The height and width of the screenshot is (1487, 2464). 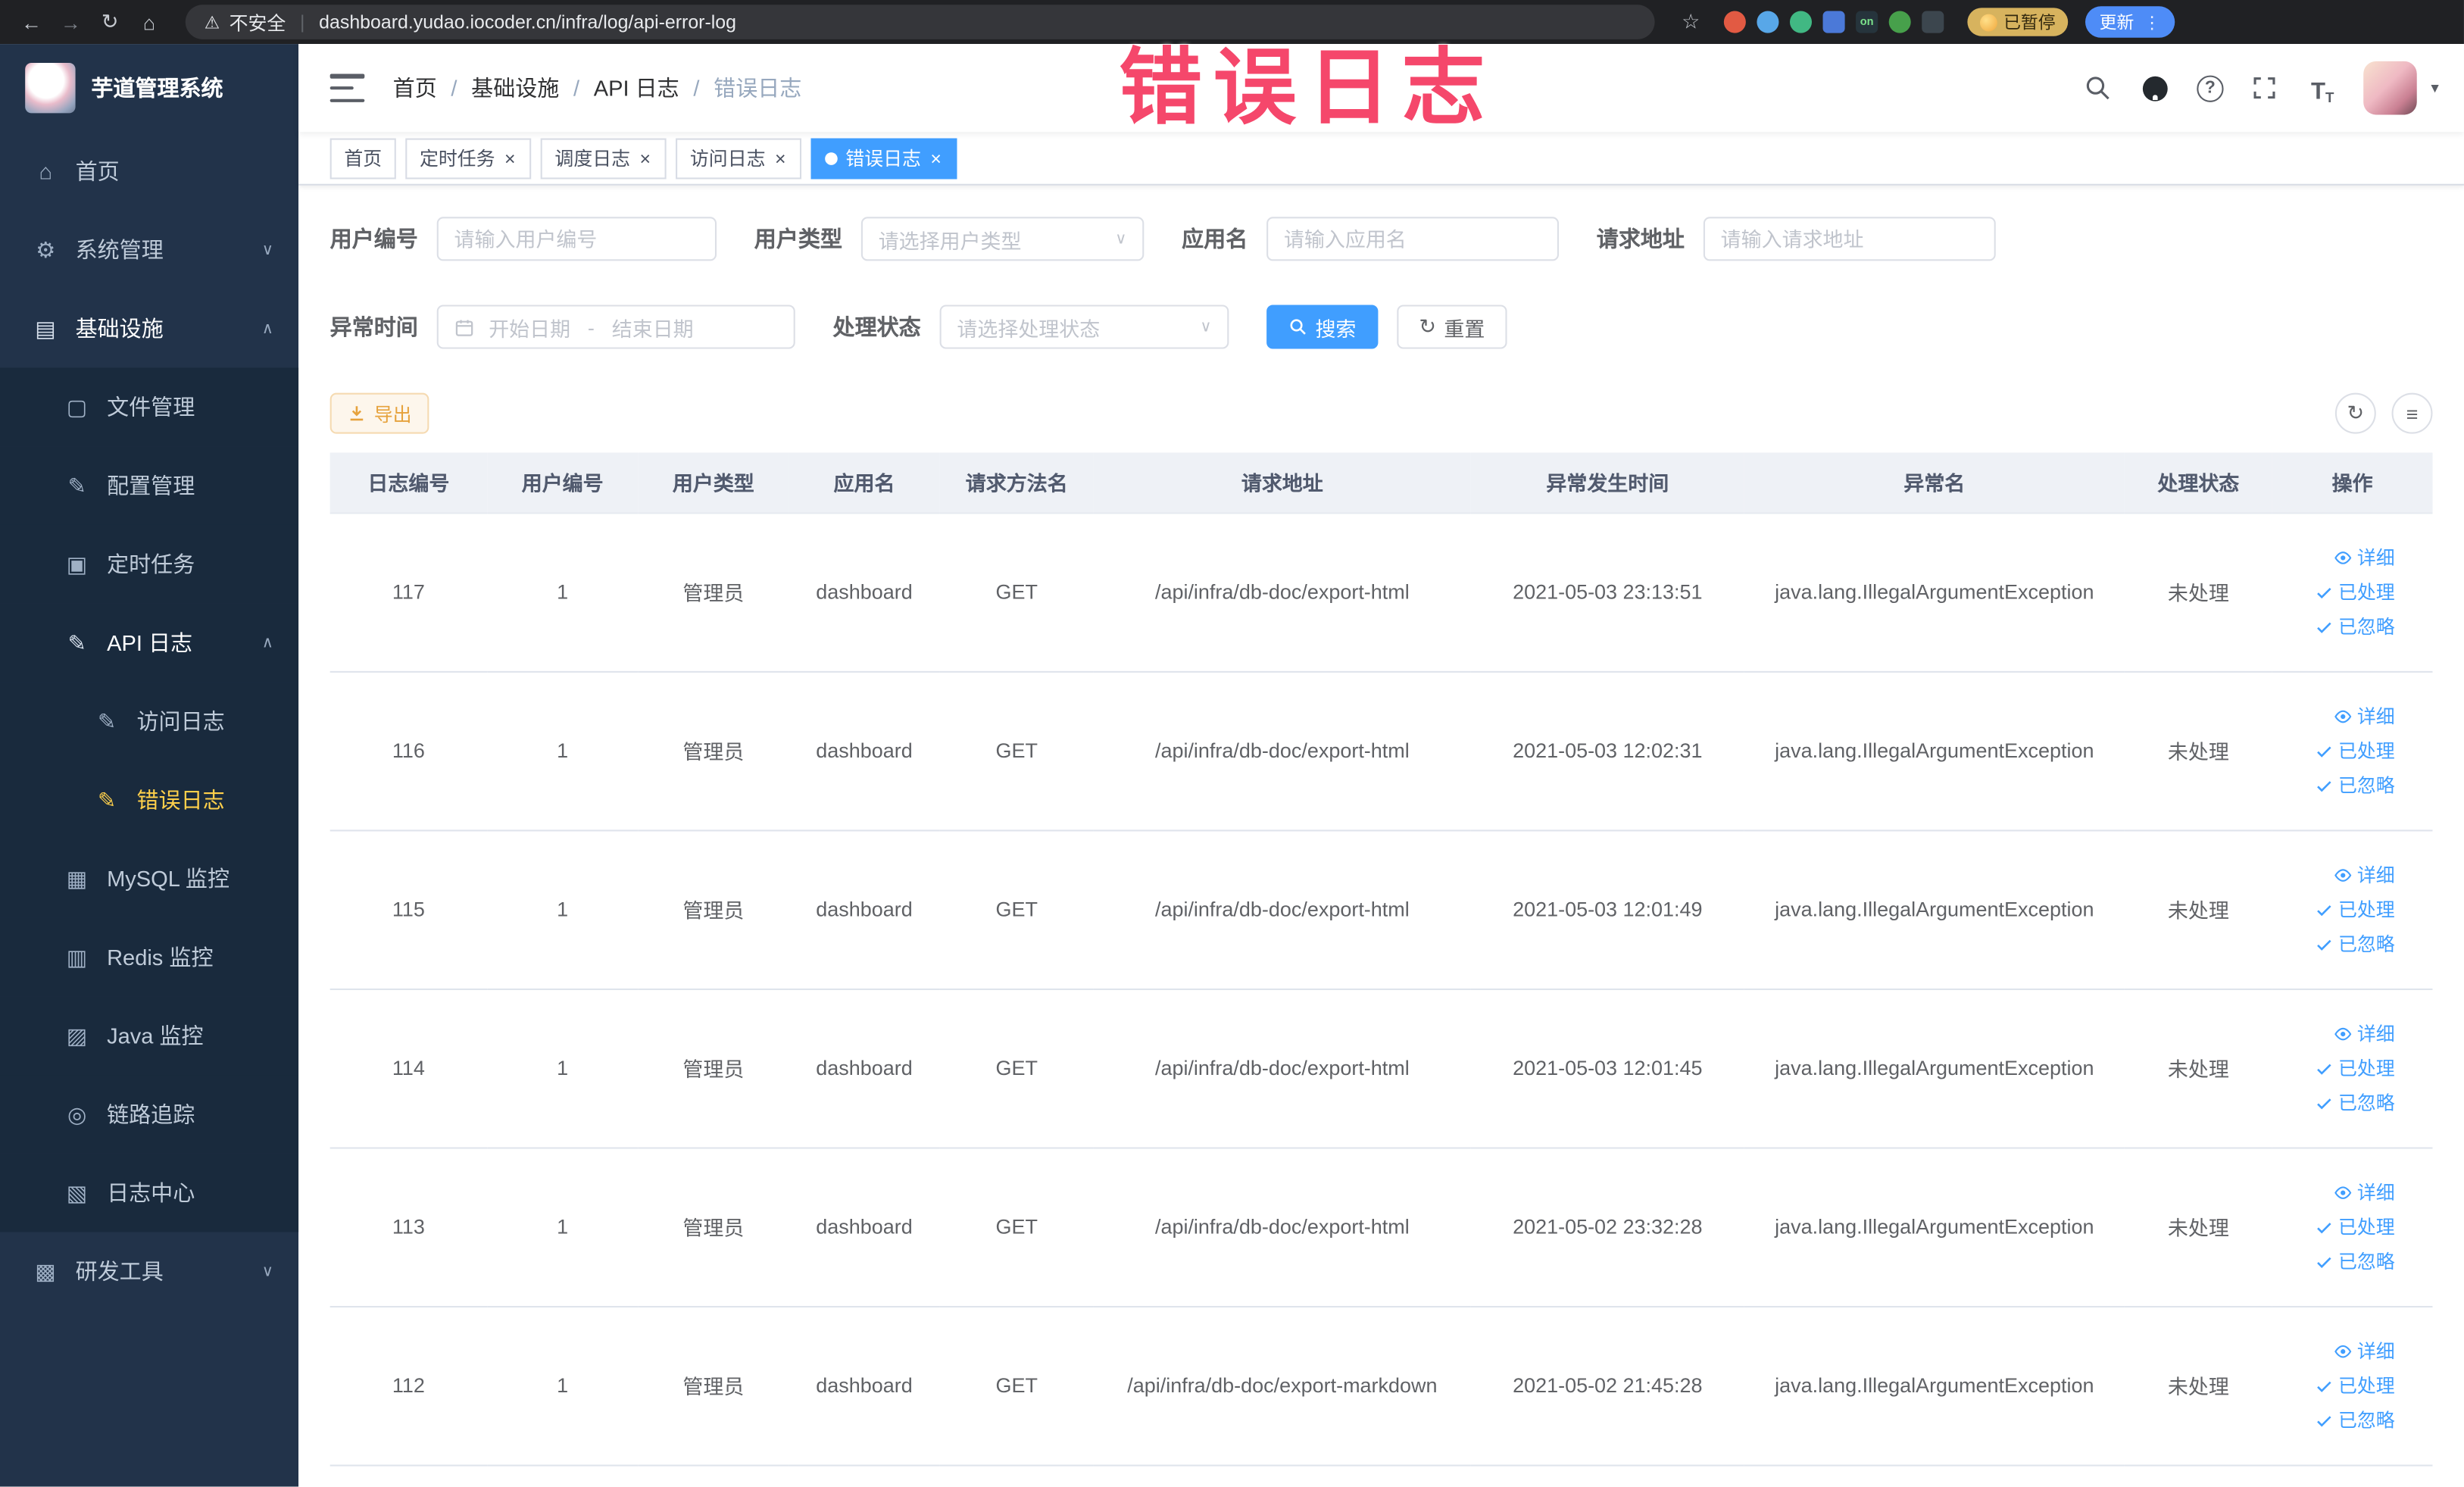 I want to click on tab-error-log: 错误日志 ×, so click(x=883, y=158).